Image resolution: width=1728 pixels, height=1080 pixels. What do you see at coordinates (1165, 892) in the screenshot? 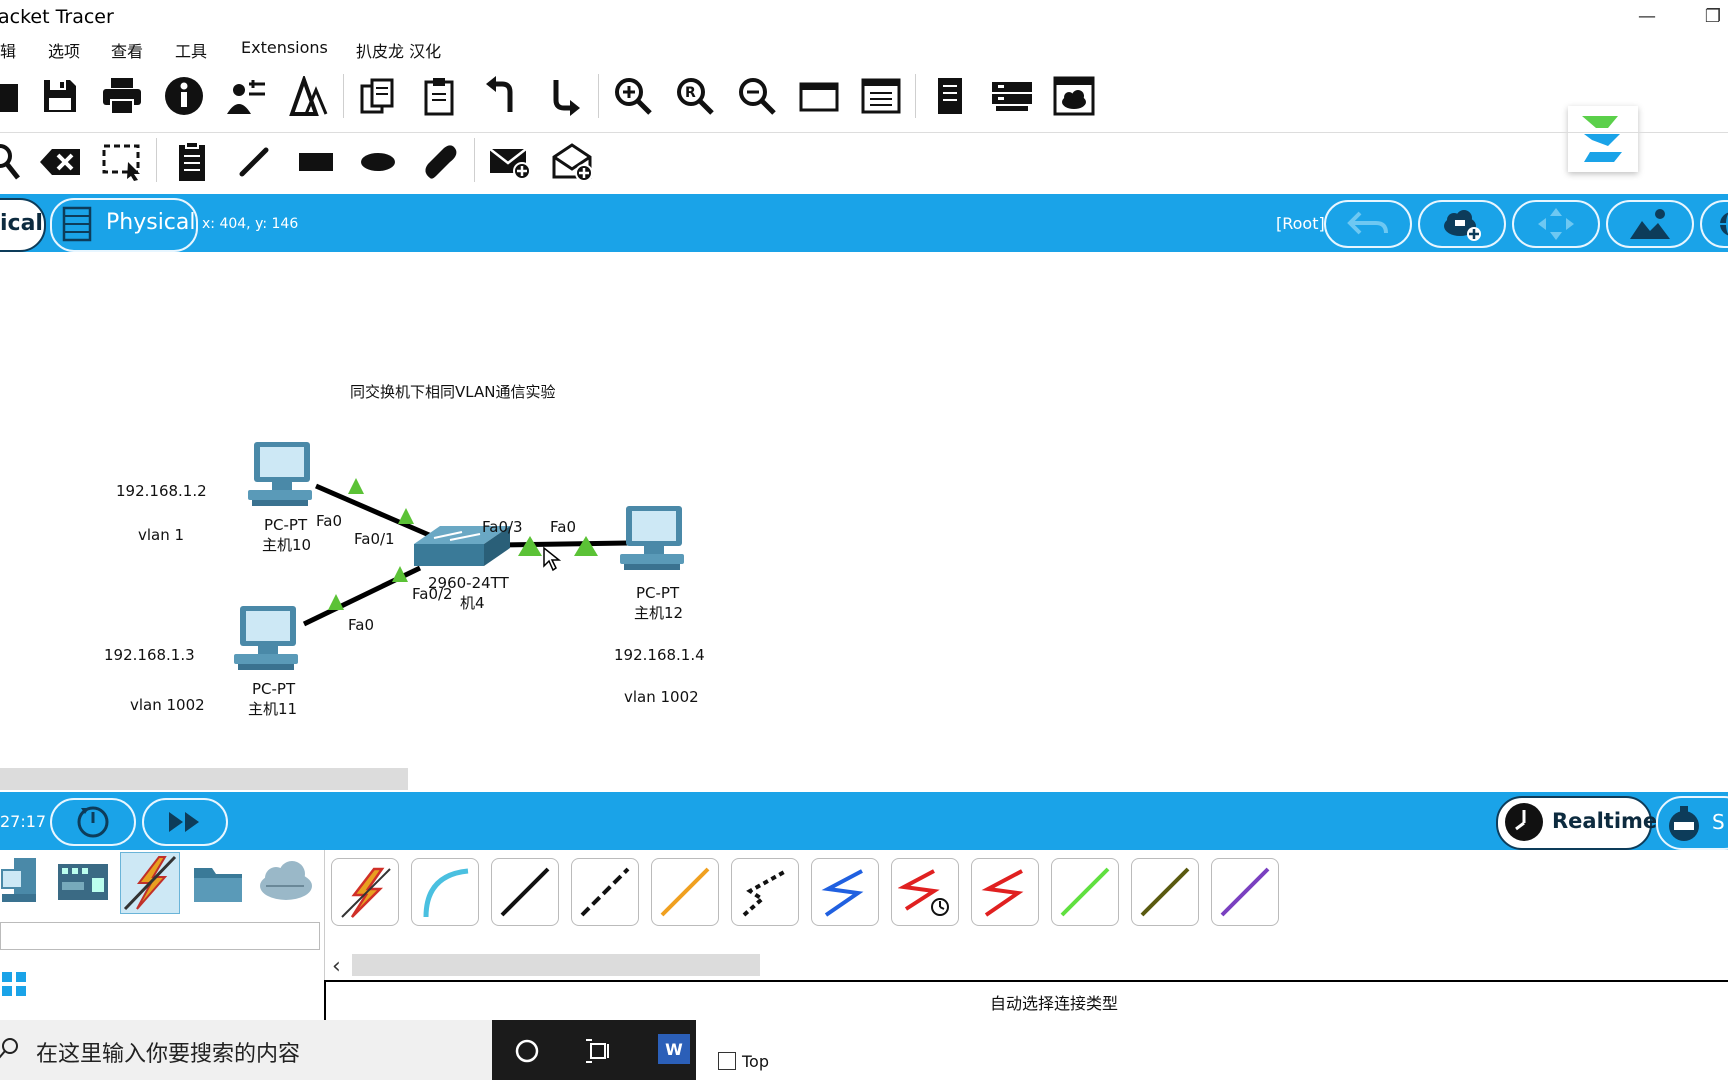
I see `iot-custom-icon` at bounding box center [1165, 892].